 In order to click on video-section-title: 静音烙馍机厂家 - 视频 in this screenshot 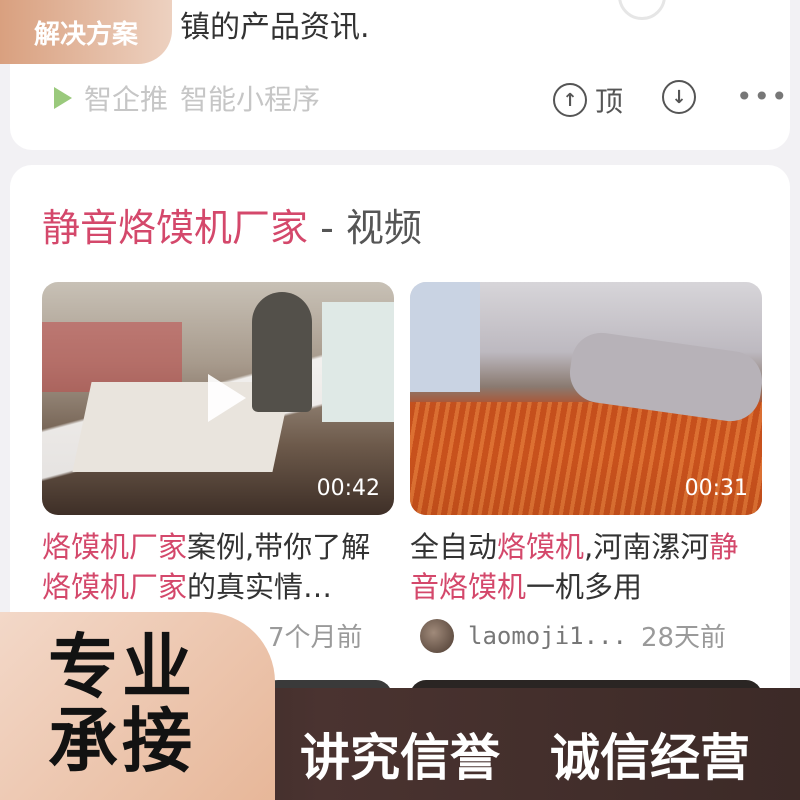, I will do `click(232, 224)`.